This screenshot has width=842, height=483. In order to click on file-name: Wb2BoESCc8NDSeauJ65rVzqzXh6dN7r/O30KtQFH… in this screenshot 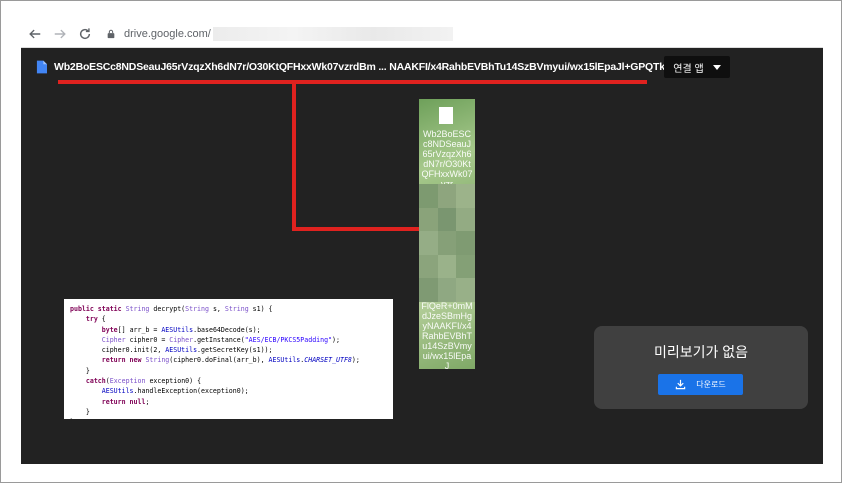, I will do `click(379, 67)`.